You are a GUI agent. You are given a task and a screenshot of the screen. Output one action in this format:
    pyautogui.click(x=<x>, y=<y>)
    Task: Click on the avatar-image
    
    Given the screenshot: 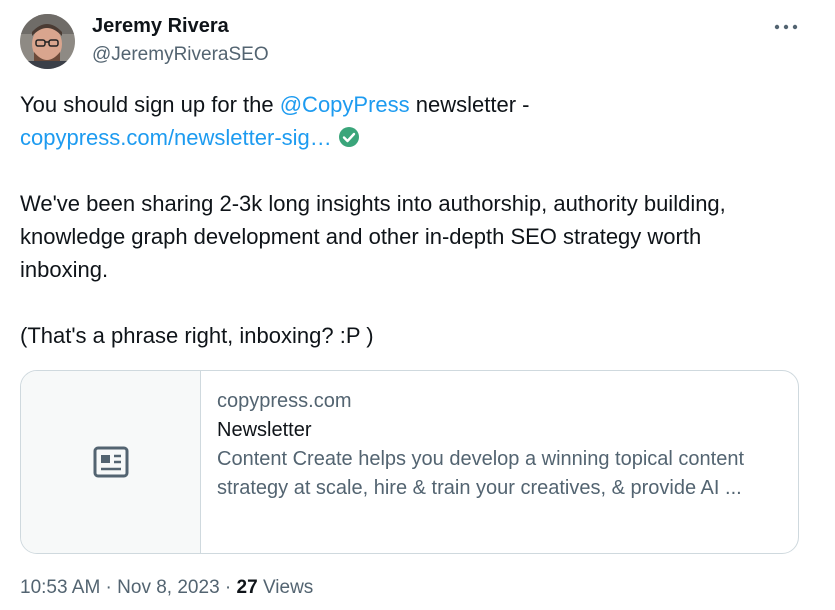 What is the action you would take?
    pyautogui.click(x=47, y=41)
    